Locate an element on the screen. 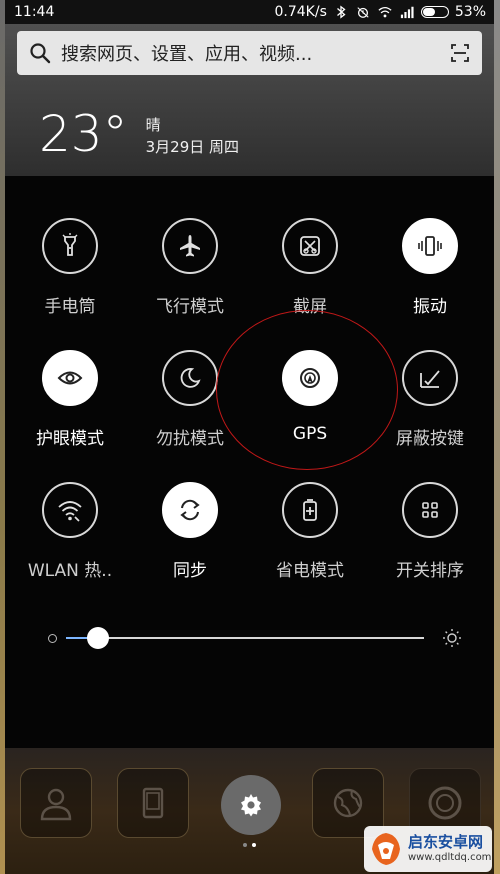 The width and height of the screenshot is (500, 874). toggle-gps: GPS is located at coordinates (310, 397).